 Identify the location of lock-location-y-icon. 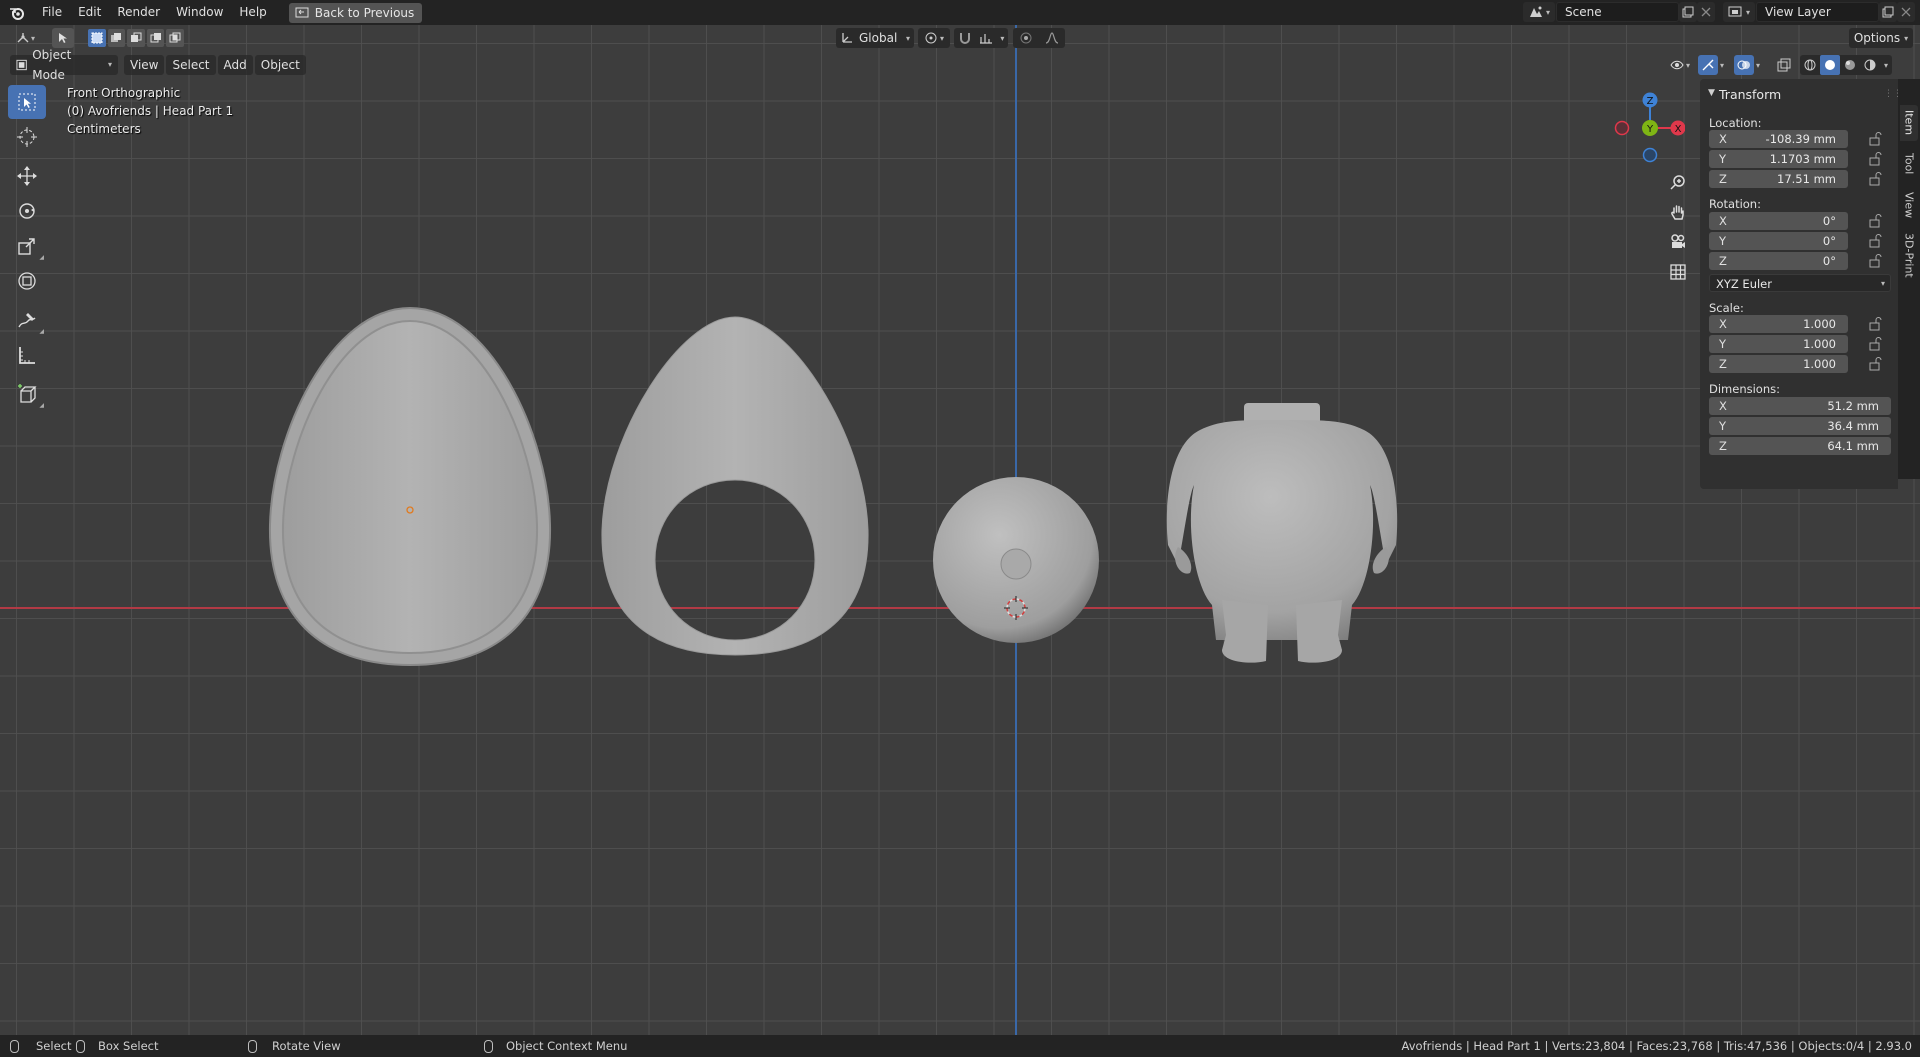
(1875, 159).